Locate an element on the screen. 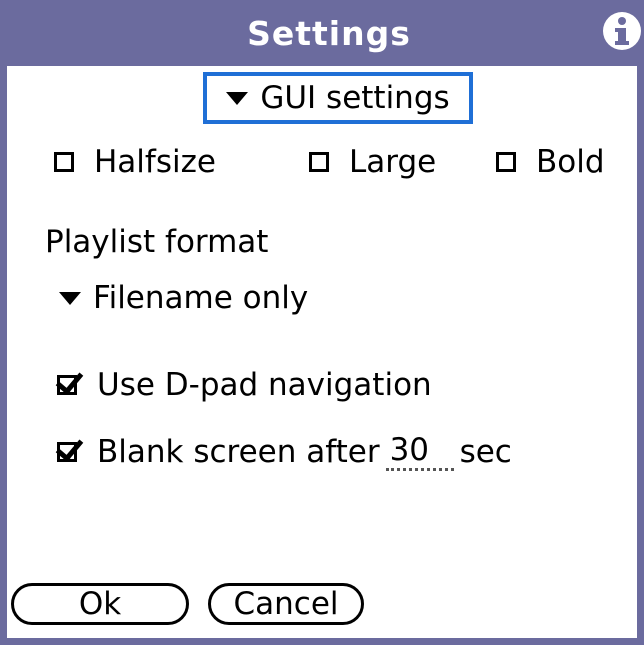  dpad-checkbox is located at coordinates (67, 385).